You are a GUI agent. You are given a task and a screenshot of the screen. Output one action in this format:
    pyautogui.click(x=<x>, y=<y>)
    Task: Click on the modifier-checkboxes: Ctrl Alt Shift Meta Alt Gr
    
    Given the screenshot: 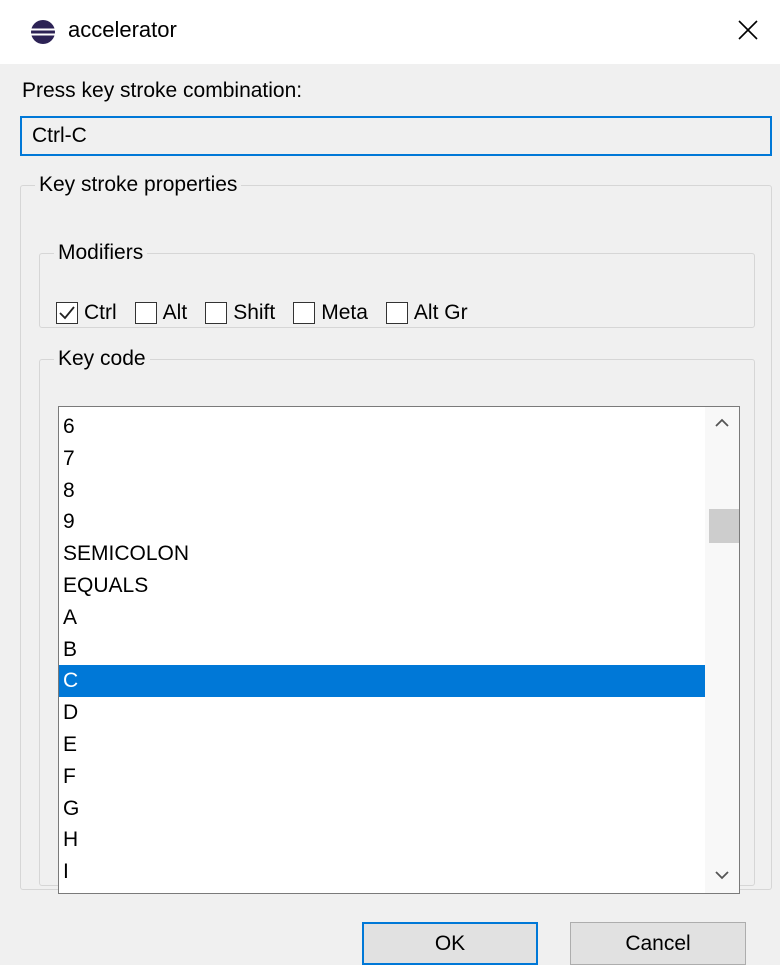 What is the action you would take?
    pyautogui.click(x=271, y=313)
    